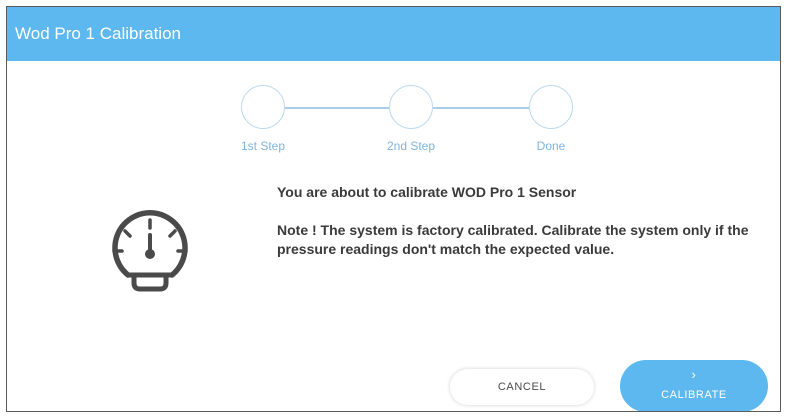  I want to click on chevron-right-icon: ›, so click(694, 374).